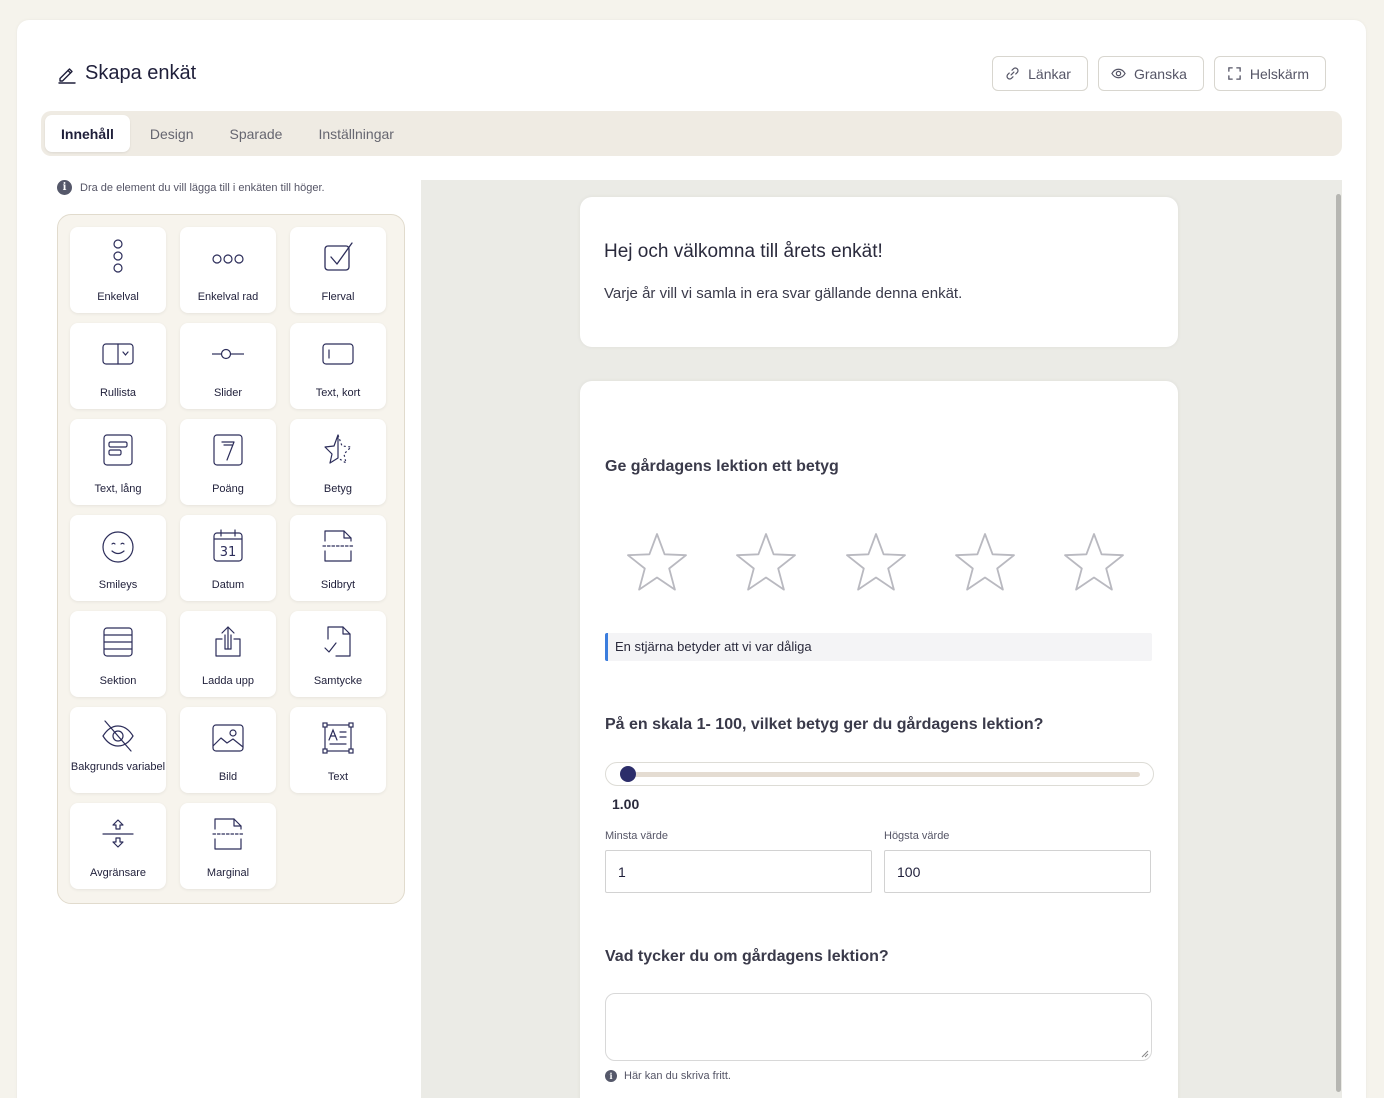  I want to click on text-block-icon, so click(338, 738).